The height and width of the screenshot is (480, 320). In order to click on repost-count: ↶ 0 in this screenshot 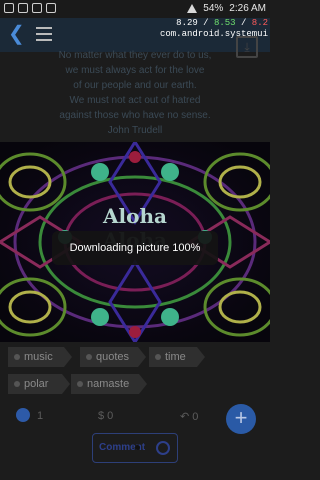, I will do `click(189, 416)`.